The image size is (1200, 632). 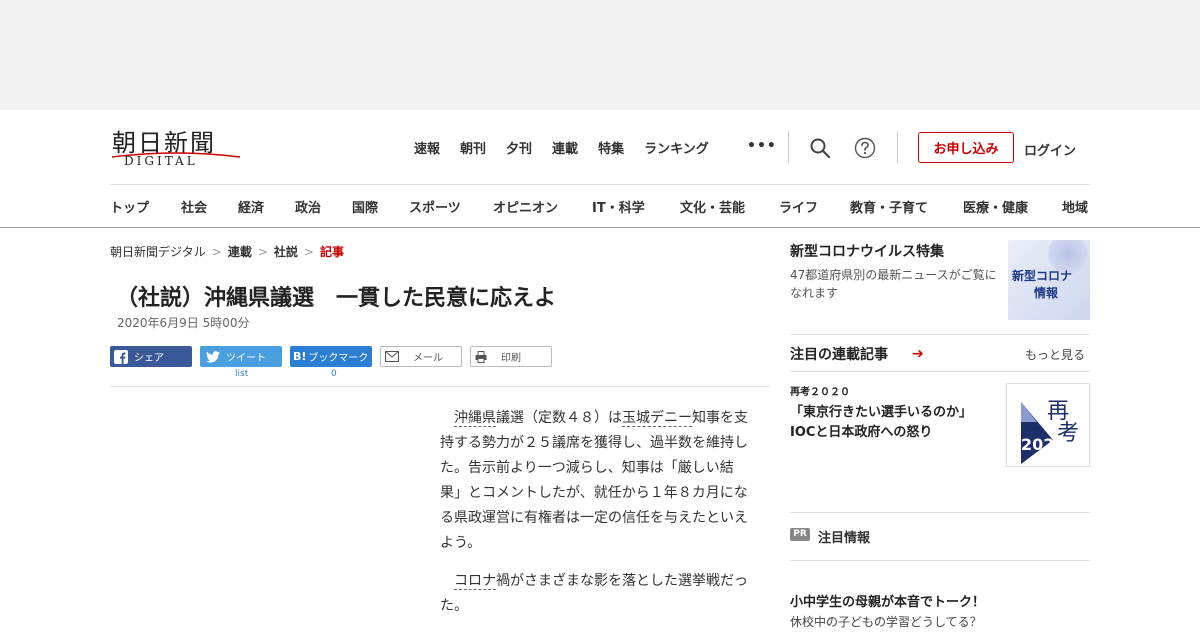 I want to click on series-name: 再考２０２０, so click(x=820, y=390).